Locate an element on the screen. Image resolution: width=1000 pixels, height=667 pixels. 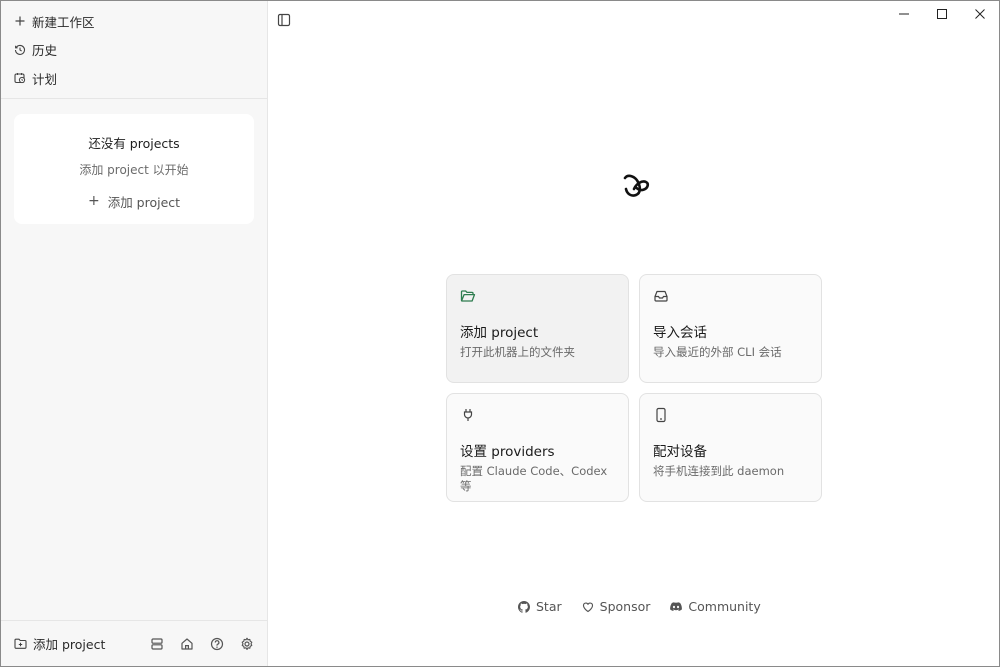
plug-icon is located at coordinates (468, 415).